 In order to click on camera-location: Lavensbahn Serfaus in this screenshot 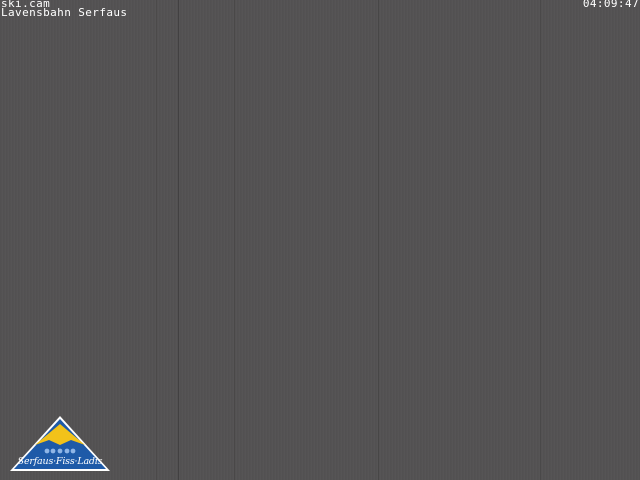, I will do `click(64, 12)`.